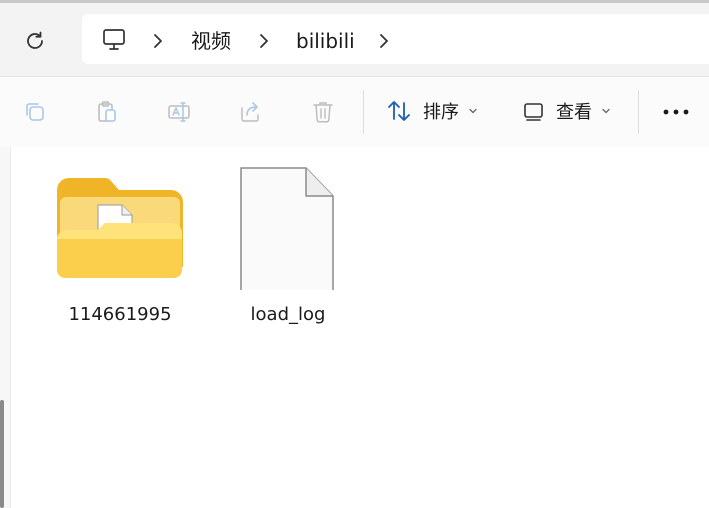  I want to click on share-icon, so click(250, 112).